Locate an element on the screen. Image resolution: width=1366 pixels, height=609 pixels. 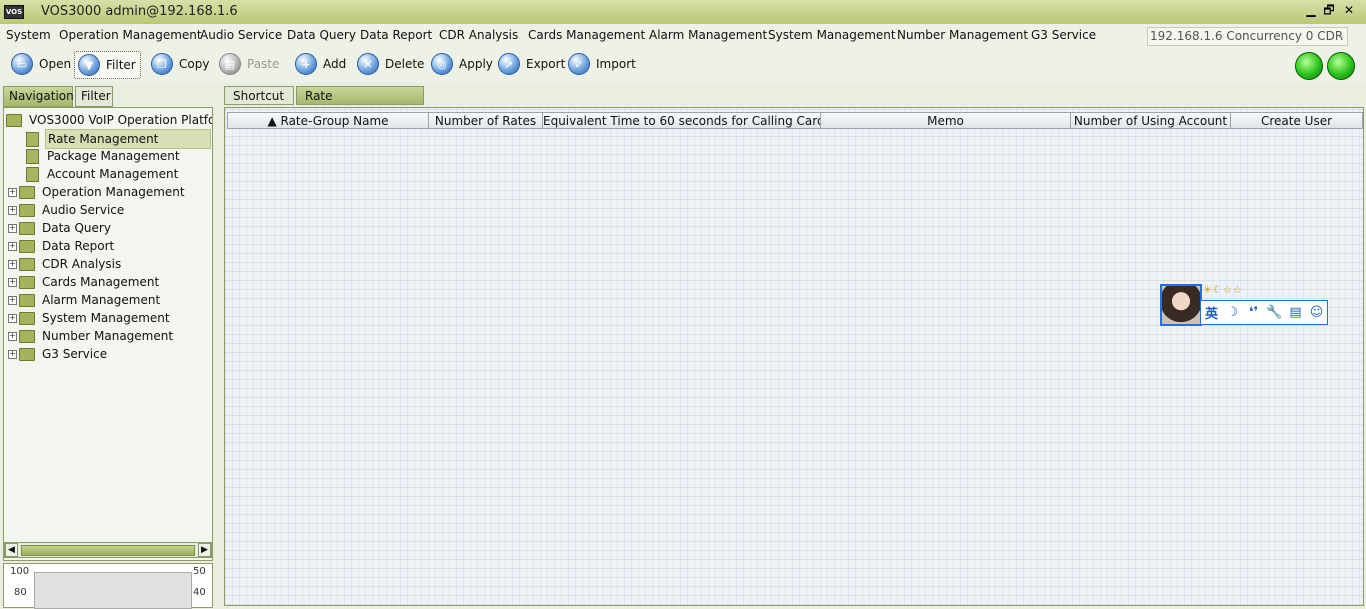
status-readout: 192.168.1.6 Concurrency 0 CDR 0 is located at coordinates (1247, 36).